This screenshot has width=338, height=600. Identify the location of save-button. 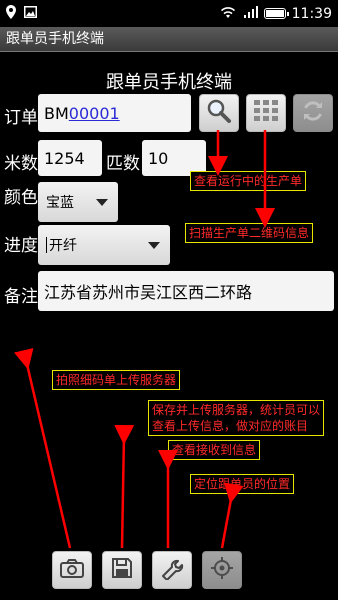
(122, 570).